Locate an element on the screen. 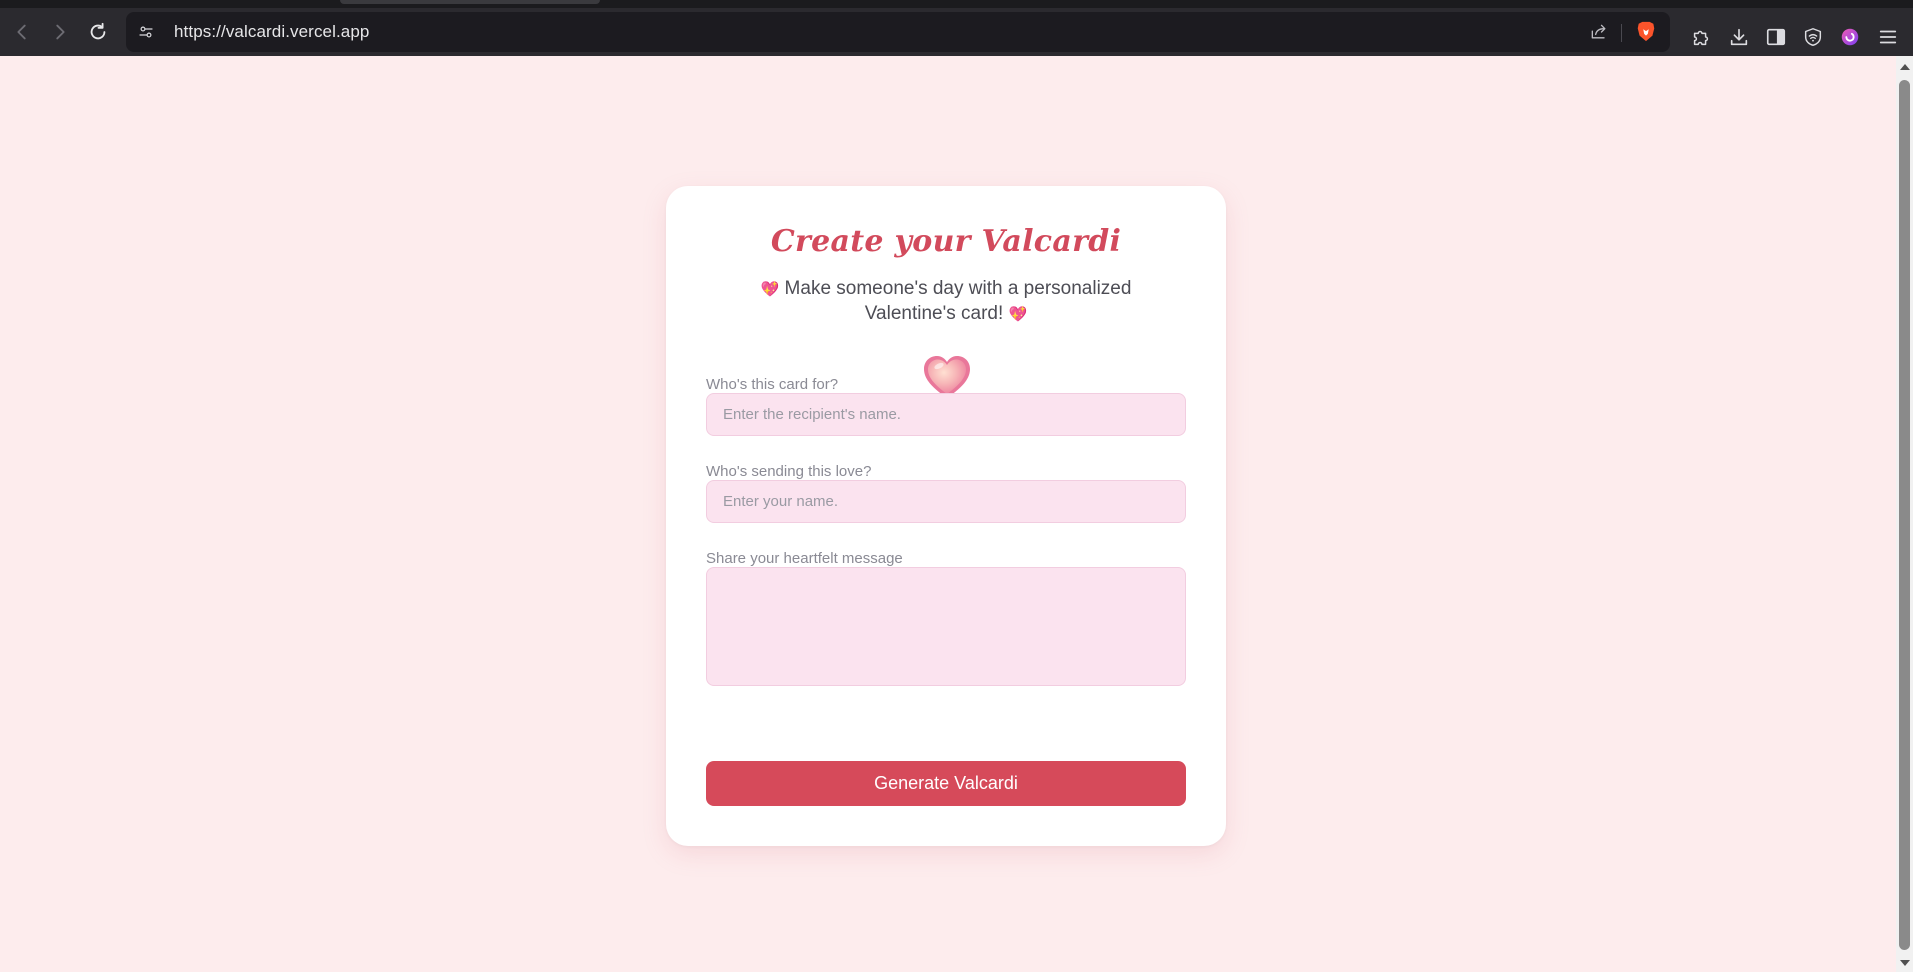 The width and height of the screenshot is (1913, 972). shield-wifi-icon is located at coordinates (1813, 37).